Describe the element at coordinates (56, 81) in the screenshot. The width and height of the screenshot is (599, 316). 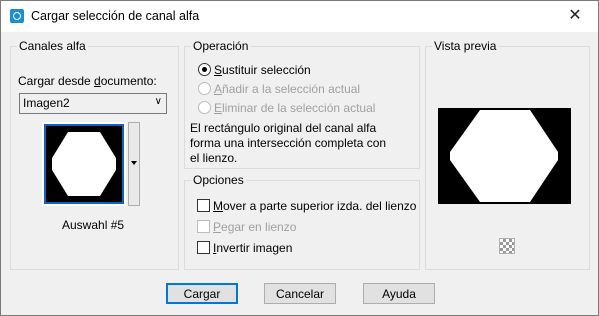
I see `label-part: Cargar desde` at that location.